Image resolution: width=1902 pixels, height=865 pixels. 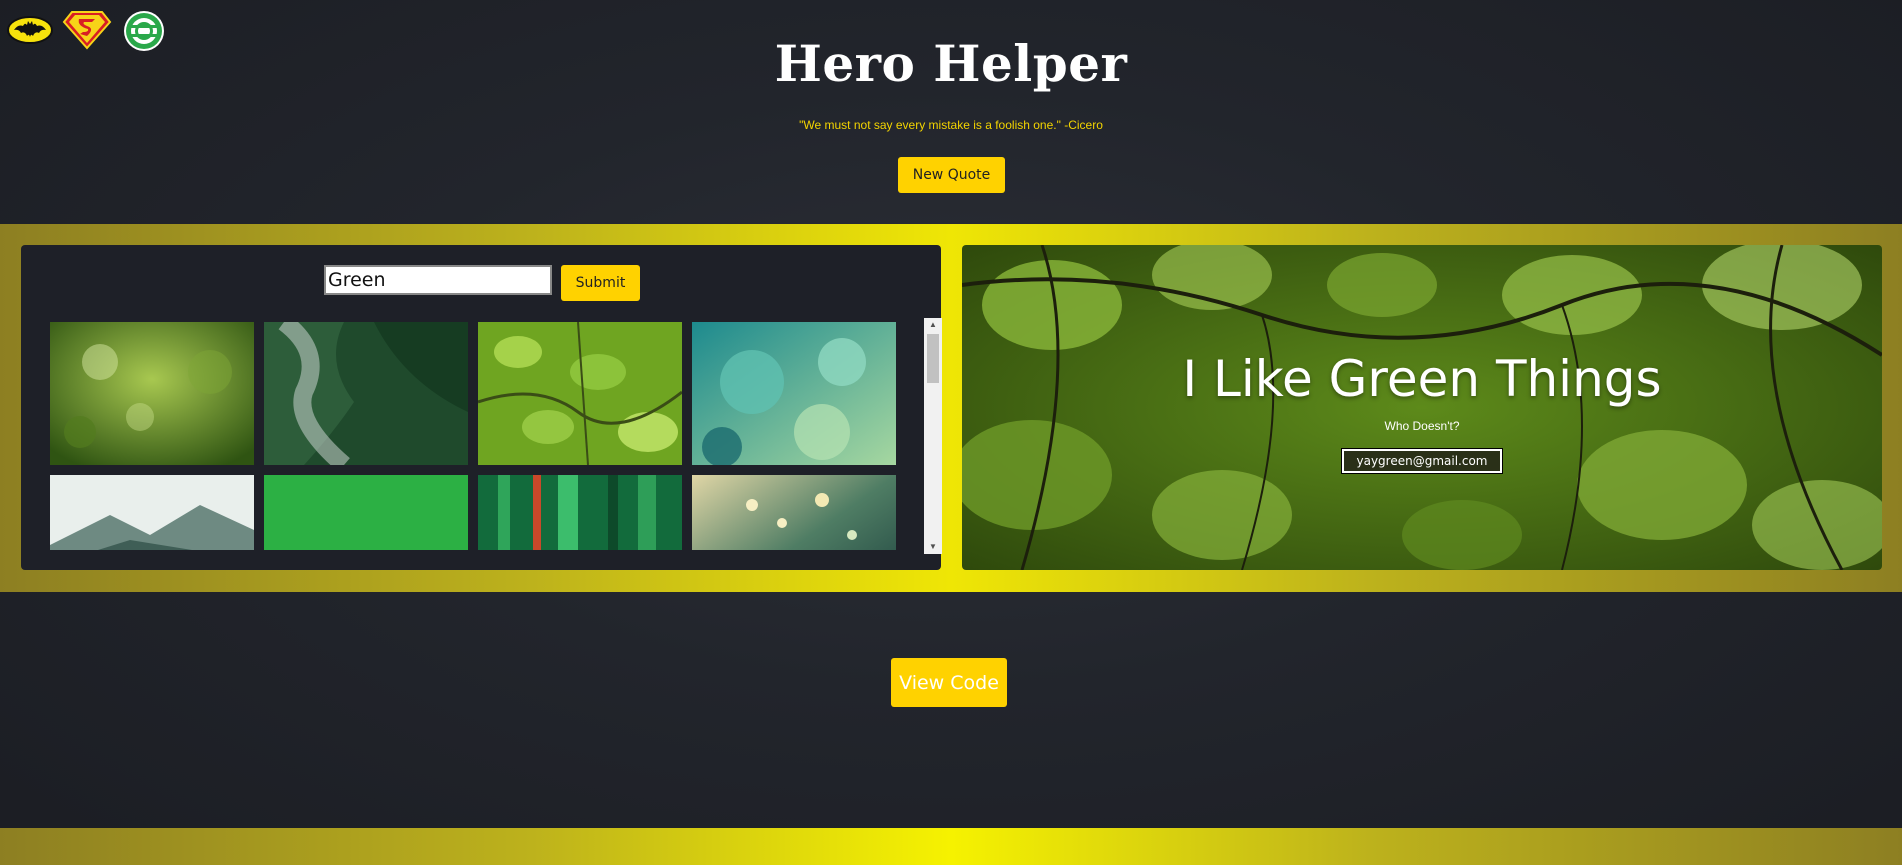 What do you see at coordinates (951, 63) in the screenshot?
I see `app-title: Hero Helper` at bounding box center [951, 63].